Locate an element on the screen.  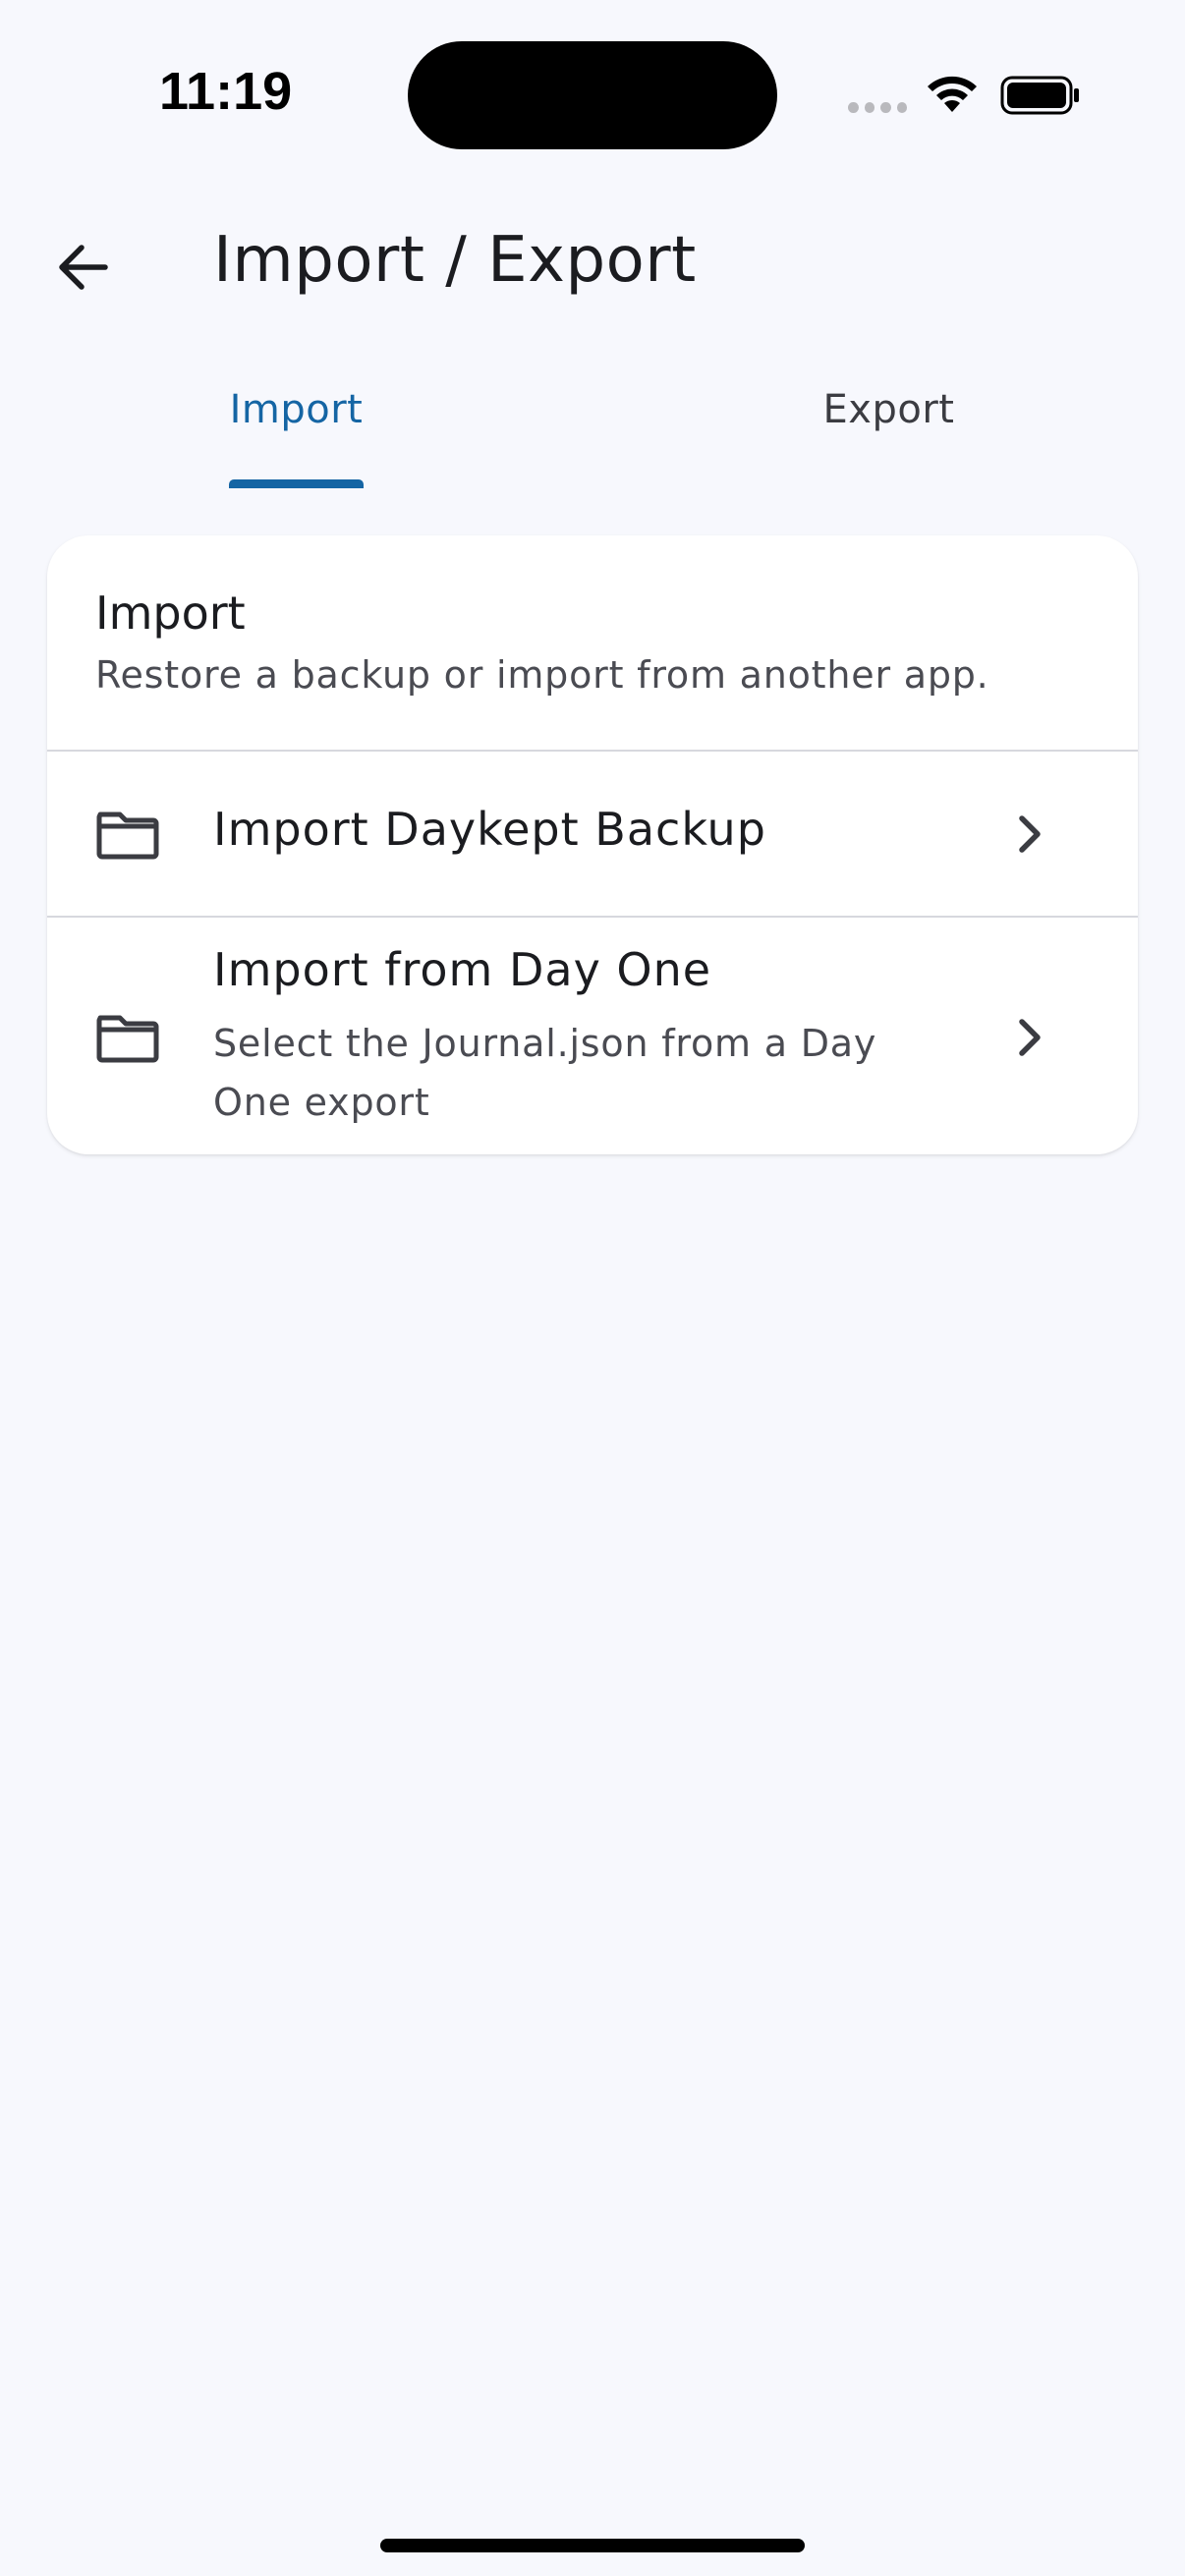
status-bar: 11:19 is located at coordinates (592, 74).